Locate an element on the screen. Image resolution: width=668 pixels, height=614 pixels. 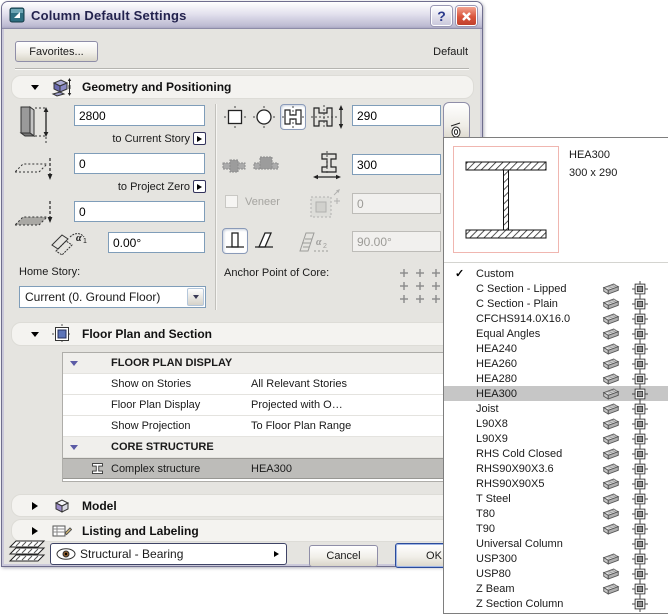
profile-list-item: ✓ Z Beam is located at coordinates (556, 588).